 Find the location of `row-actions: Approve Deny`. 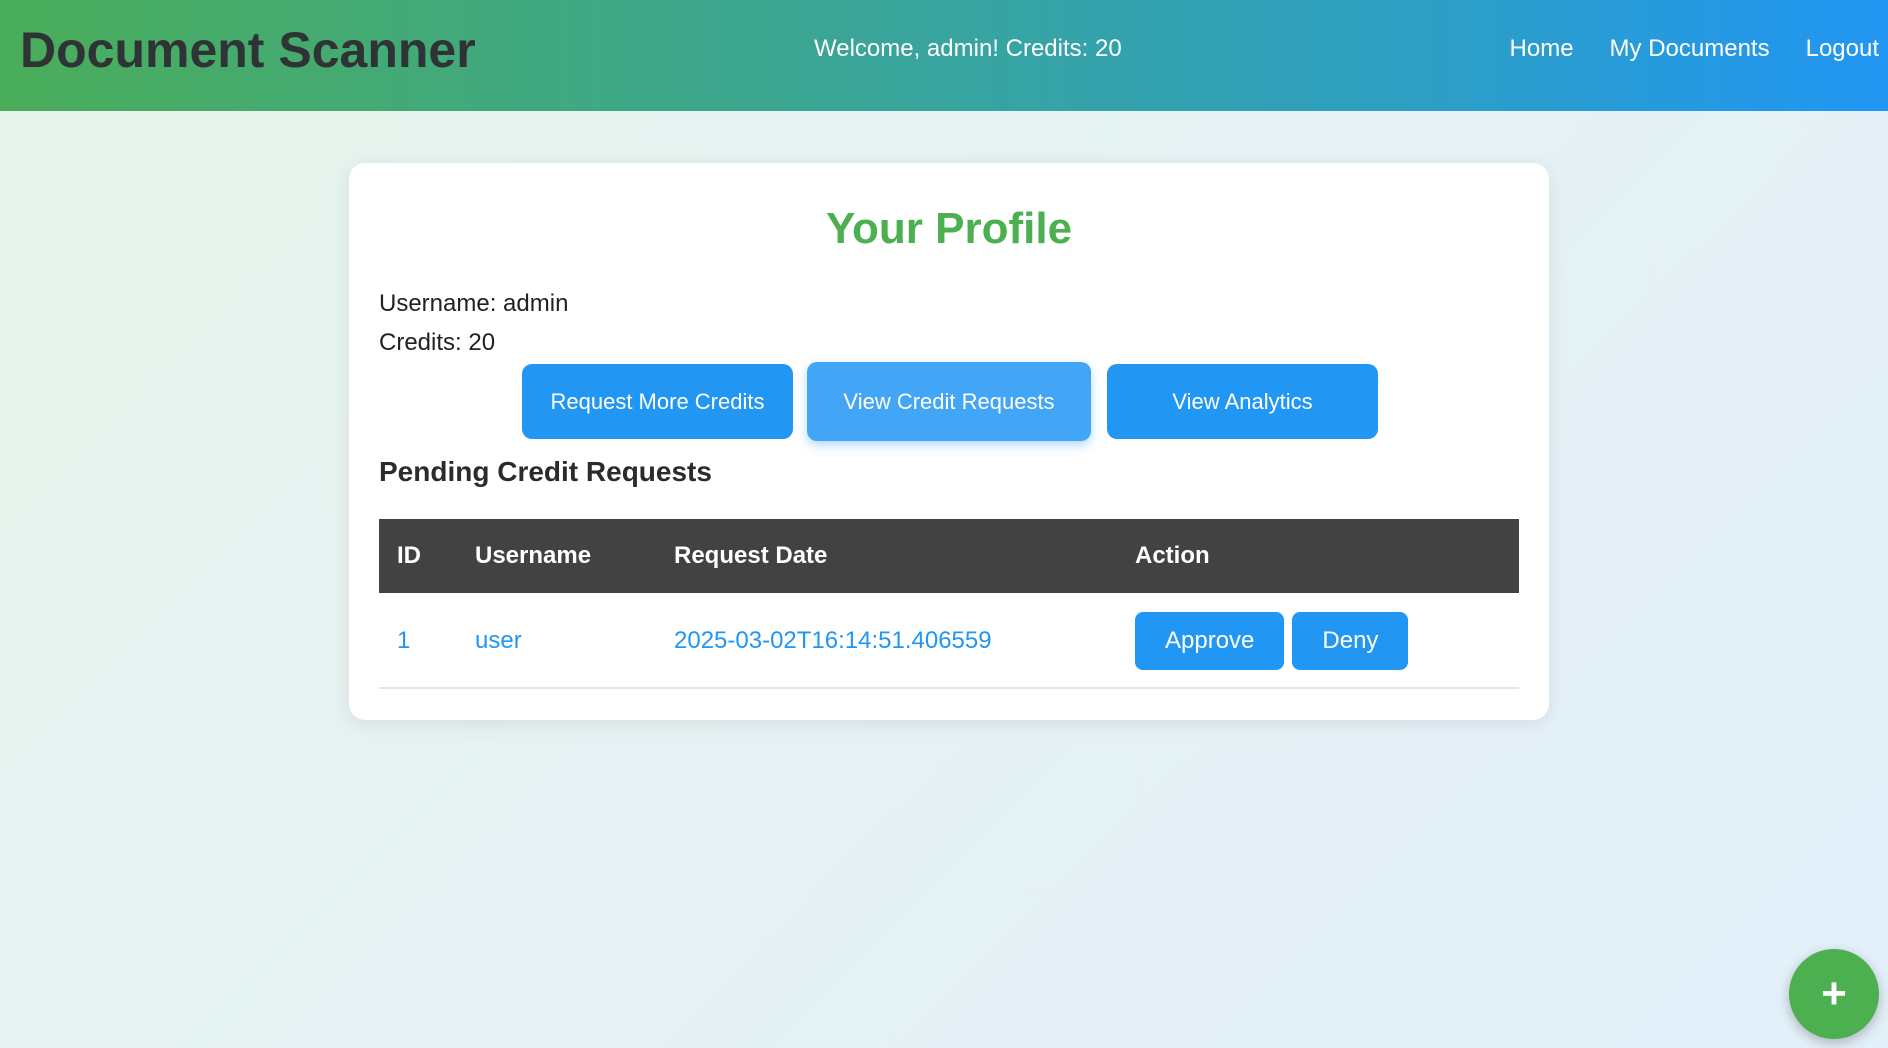

row-actions: Approve Deny is located at coordinates (1272, 641).